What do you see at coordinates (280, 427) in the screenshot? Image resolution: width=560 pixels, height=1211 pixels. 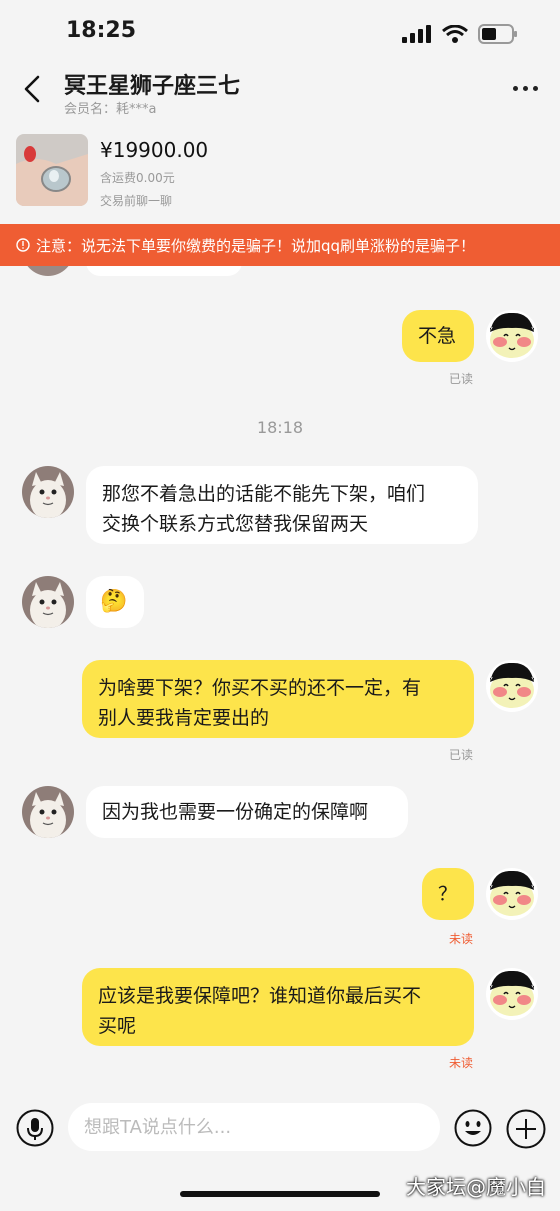 I see `chat-timestamp: 18:18` at bounding box center [280, 427].